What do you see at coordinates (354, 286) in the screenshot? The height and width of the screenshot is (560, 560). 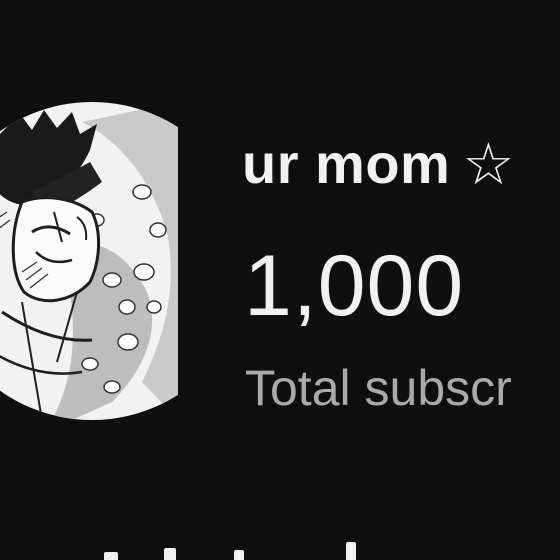 I see `subscriber-count: 1,000` at bounding box center [354, 286].